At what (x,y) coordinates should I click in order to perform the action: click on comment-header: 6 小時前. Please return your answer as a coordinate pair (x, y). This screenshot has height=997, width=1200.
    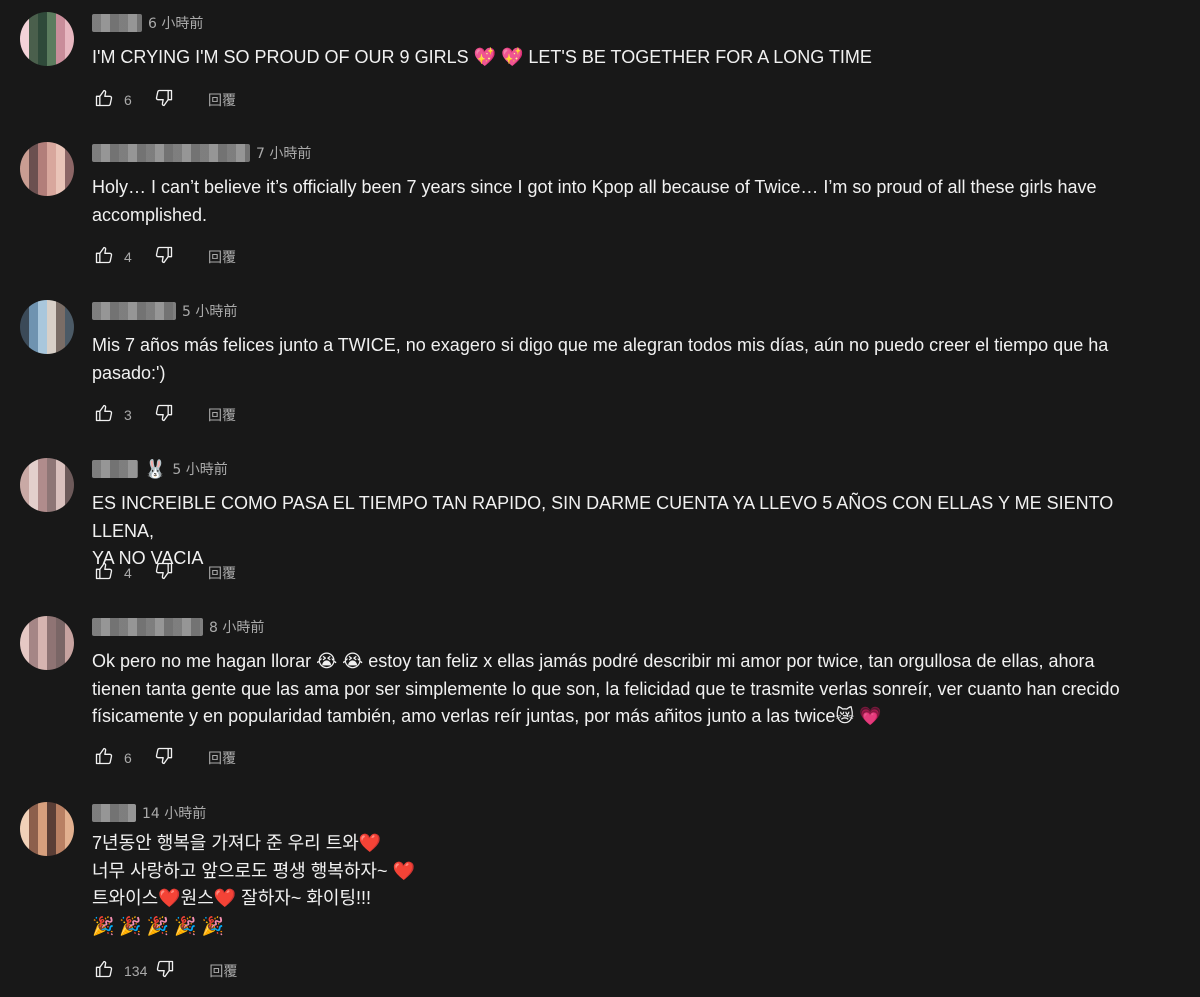
    Looking at the image, I should click on (147, 23).